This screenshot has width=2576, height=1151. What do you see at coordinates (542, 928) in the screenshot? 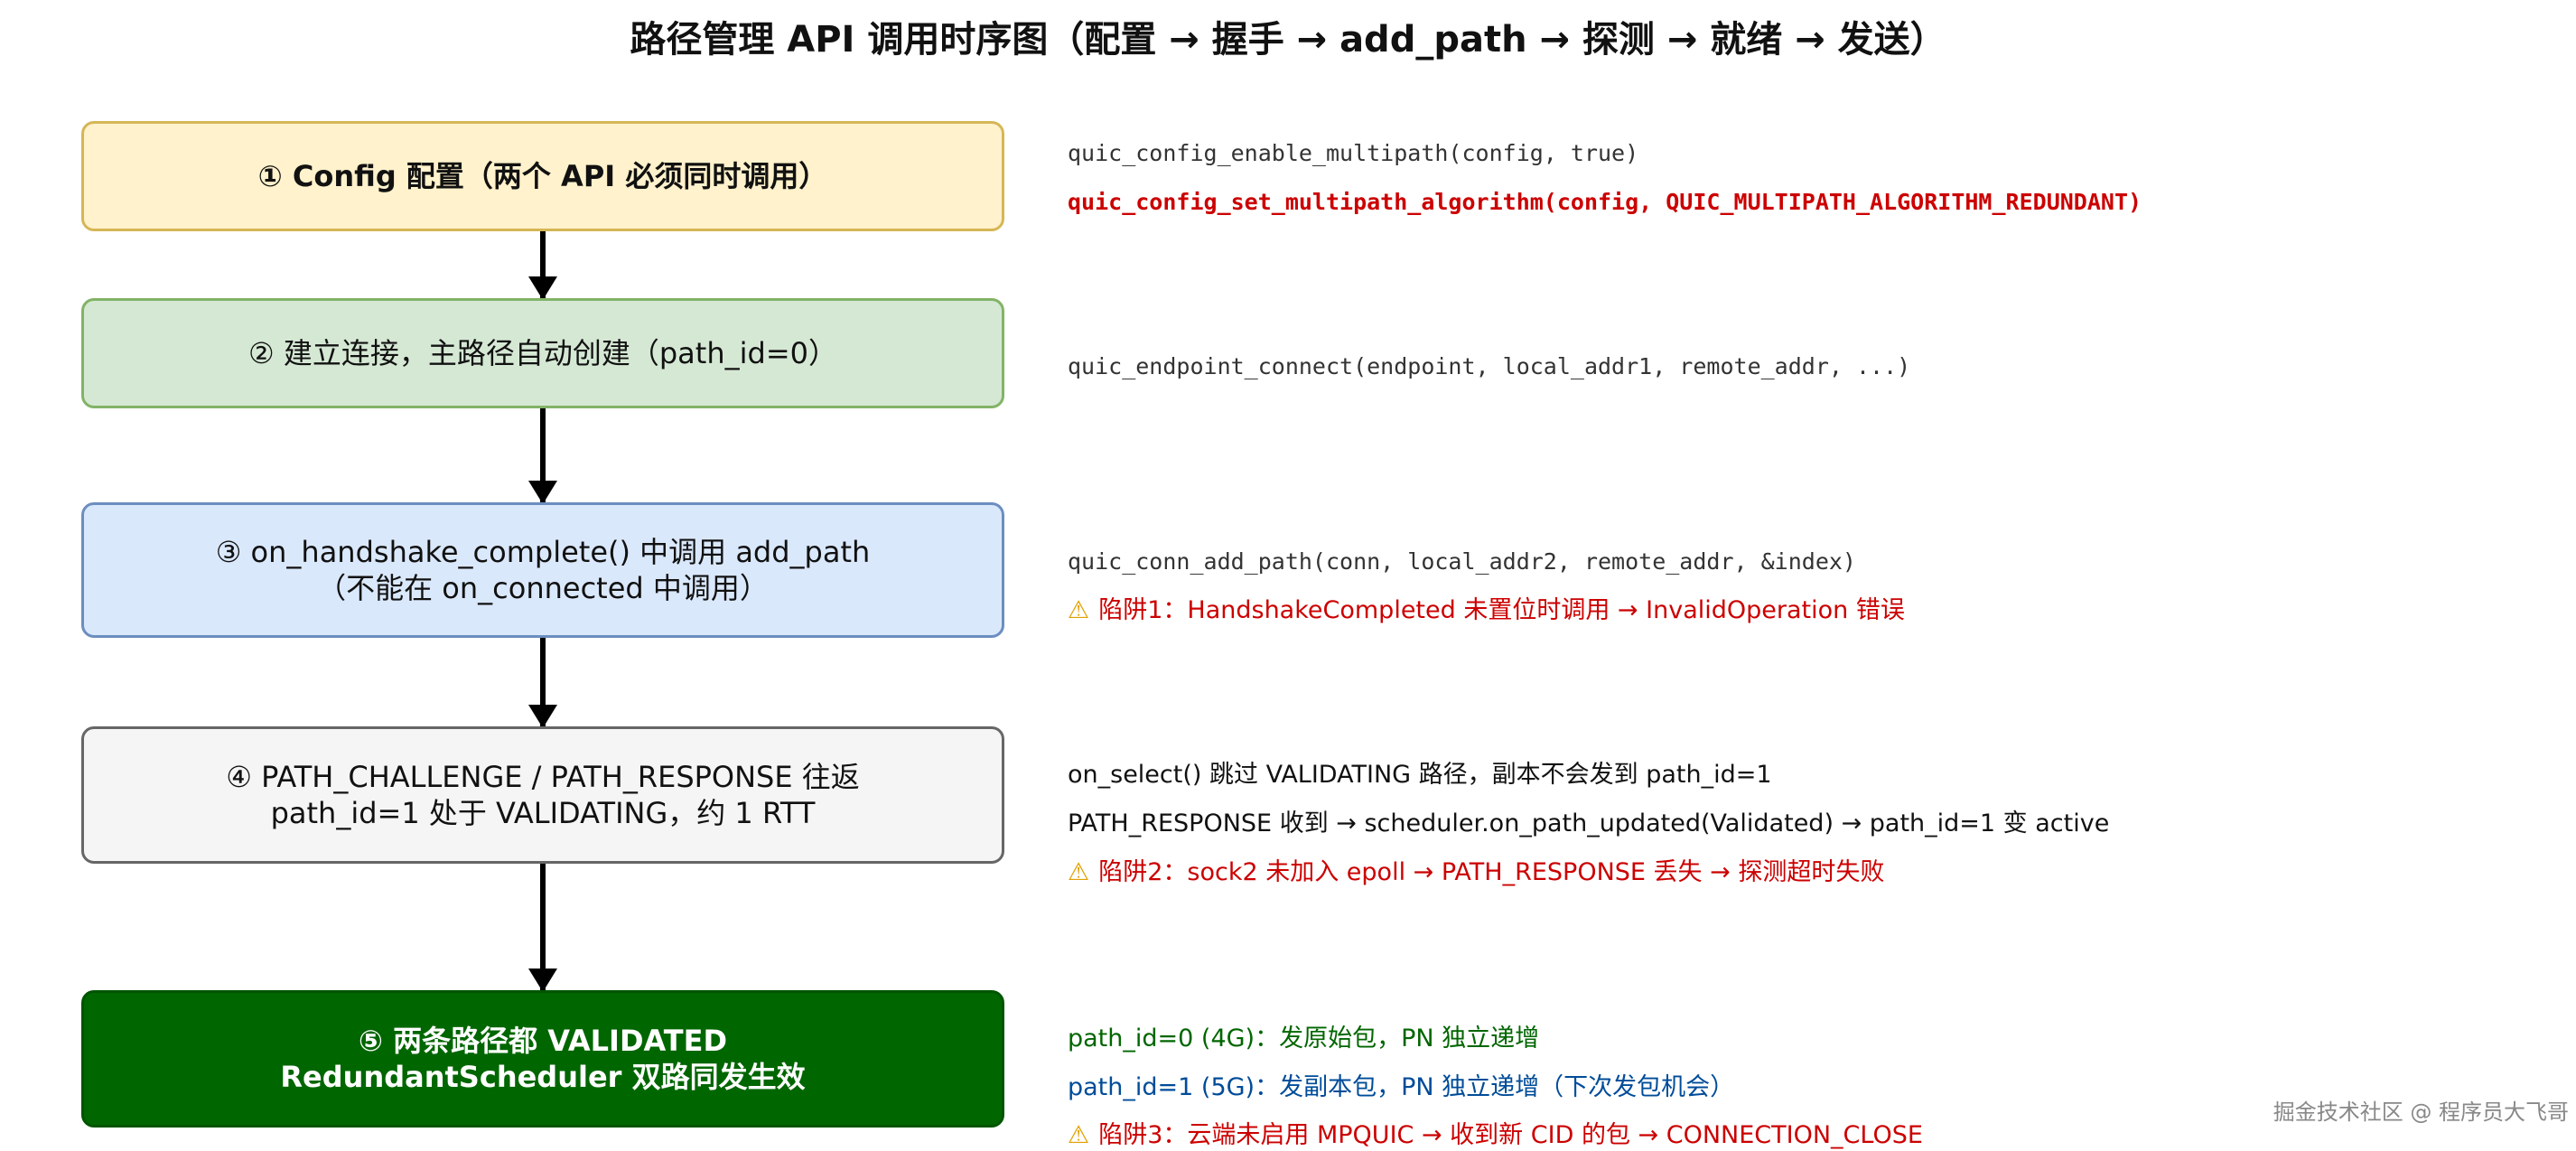
I see `arrow-step4-to-step5` at bounding box center [542, 928].